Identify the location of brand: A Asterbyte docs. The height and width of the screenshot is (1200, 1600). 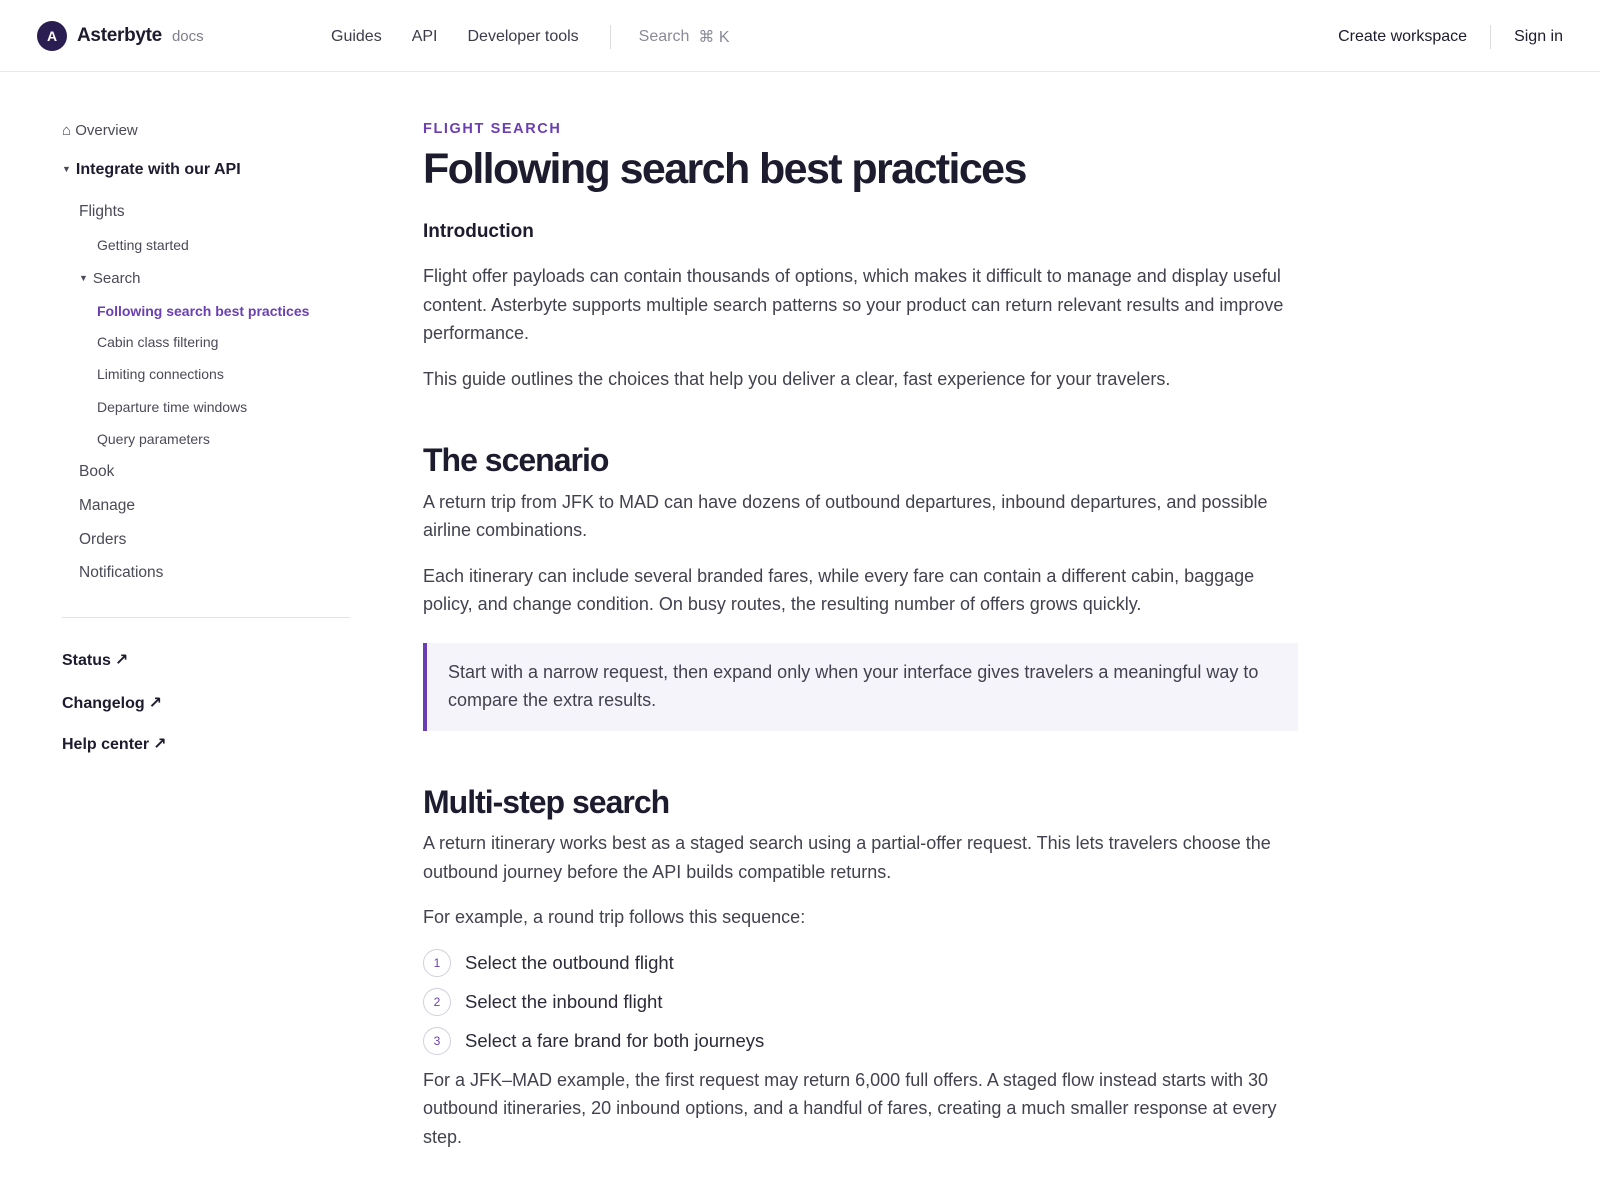
(120, 36).